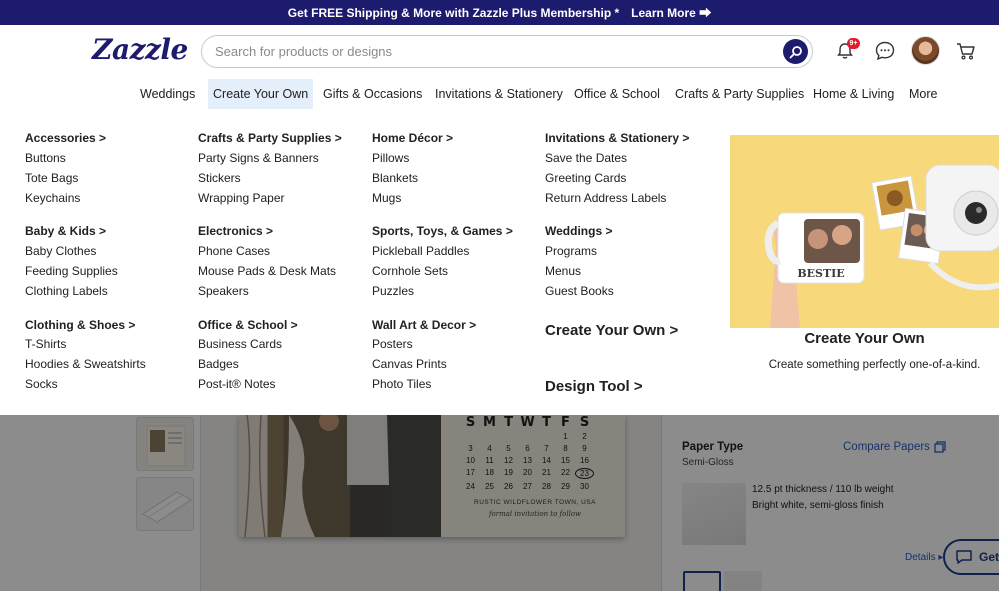 The width and height of the screenshot is (999, 591). Describe the element at coordinates (393, 291) in the screenshot. I see `menu-link: Puzzles` at that location.